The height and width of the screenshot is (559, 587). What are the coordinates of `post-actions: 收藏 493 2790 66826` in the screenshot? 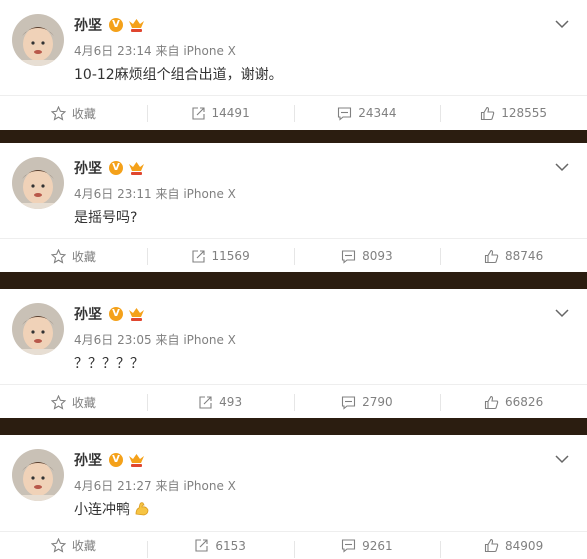 It's located at (293, 401).